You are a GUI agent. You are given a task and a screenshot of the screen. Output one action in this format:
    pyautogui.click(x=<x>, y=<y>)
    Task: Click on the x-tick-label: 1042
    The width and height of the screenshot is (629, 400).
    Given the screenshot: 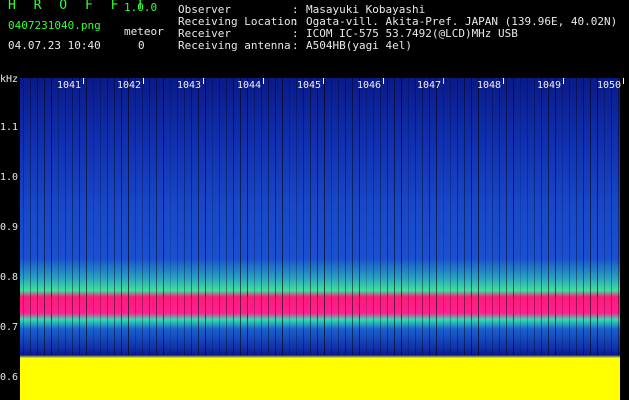 What is the action you would take?
    pyautogui.click(x=129, y=85)
    